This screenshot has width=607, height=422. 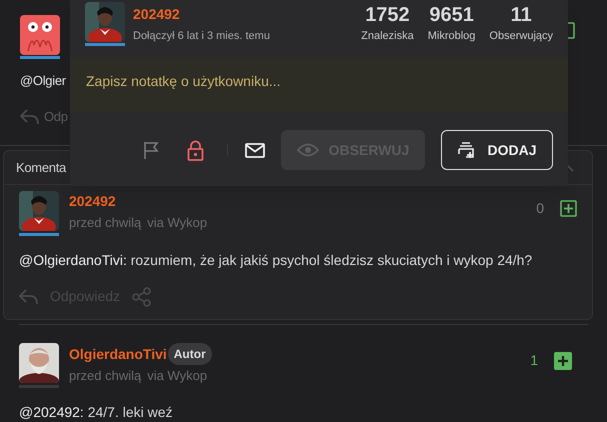 What do you see at coordinates (307, 150) in the screenshot?
I see `eye-icon` at bounding box center [307, 150].